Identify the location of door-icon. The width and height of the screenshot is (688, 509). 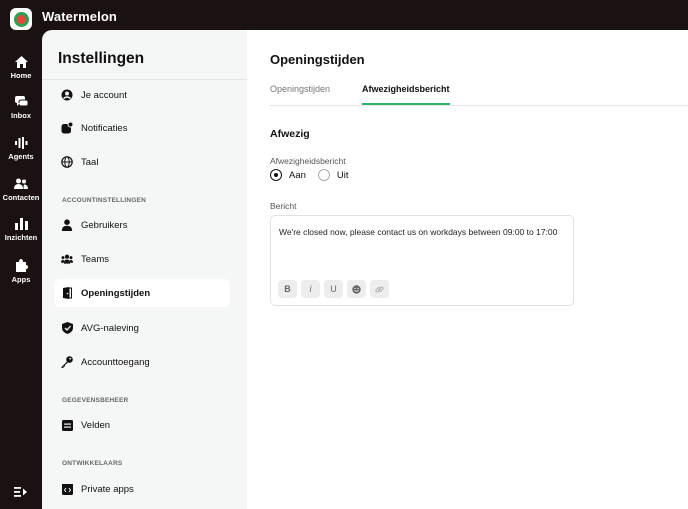
(67, 293).